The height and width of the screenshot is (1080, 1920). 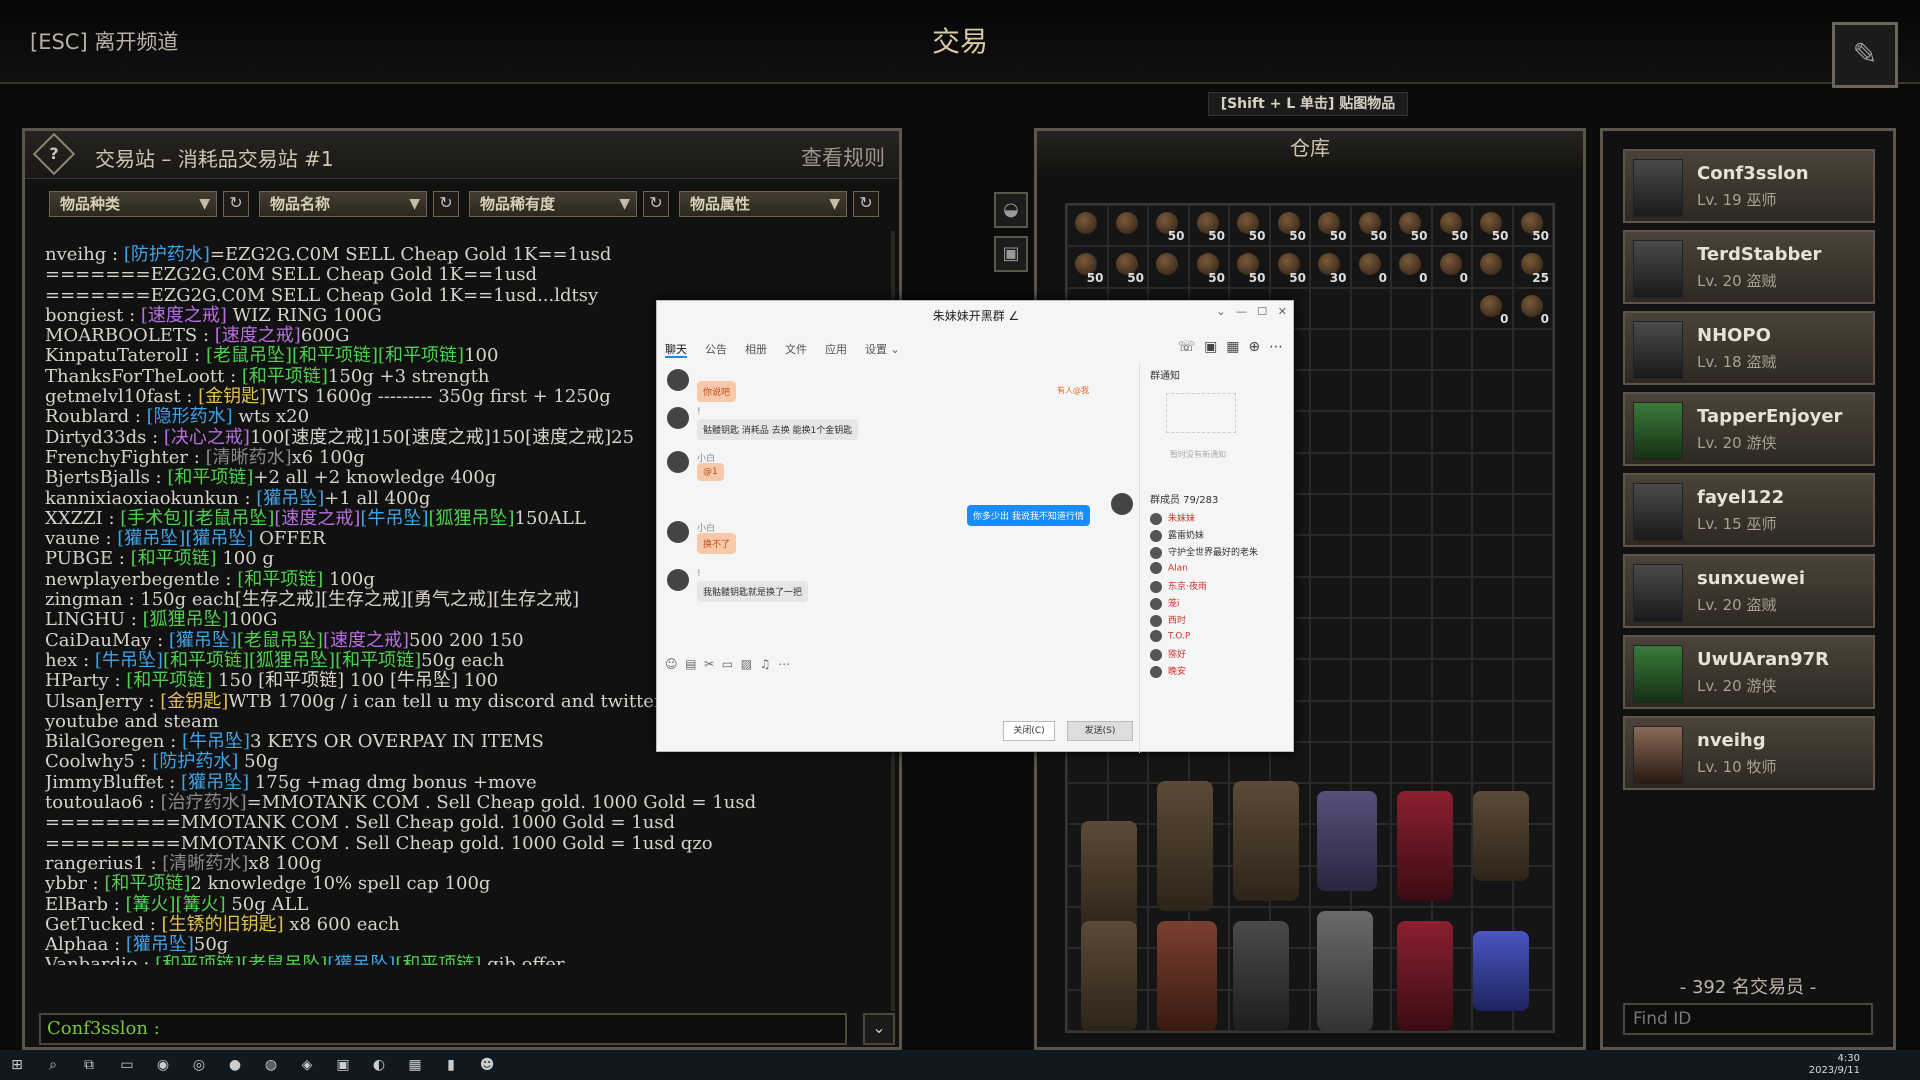 I want to click on chat-sender: FrenchyFighter, so click(x=116, y=457).